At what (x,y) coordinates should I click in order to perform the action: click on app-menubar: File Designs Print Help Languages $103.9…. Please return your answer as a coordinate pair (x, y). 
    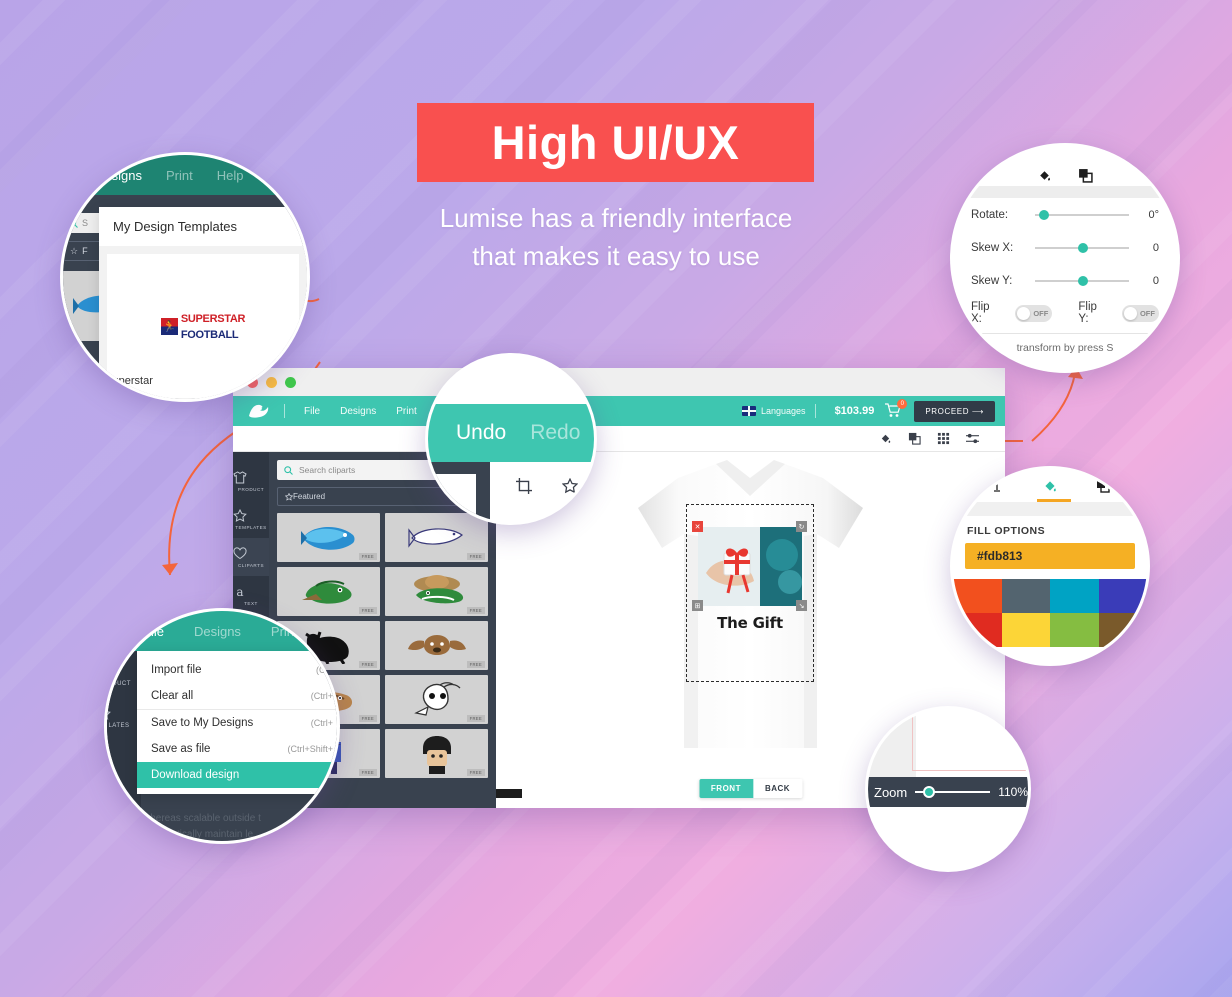
    Looking at the image, I should click on (619, 411).